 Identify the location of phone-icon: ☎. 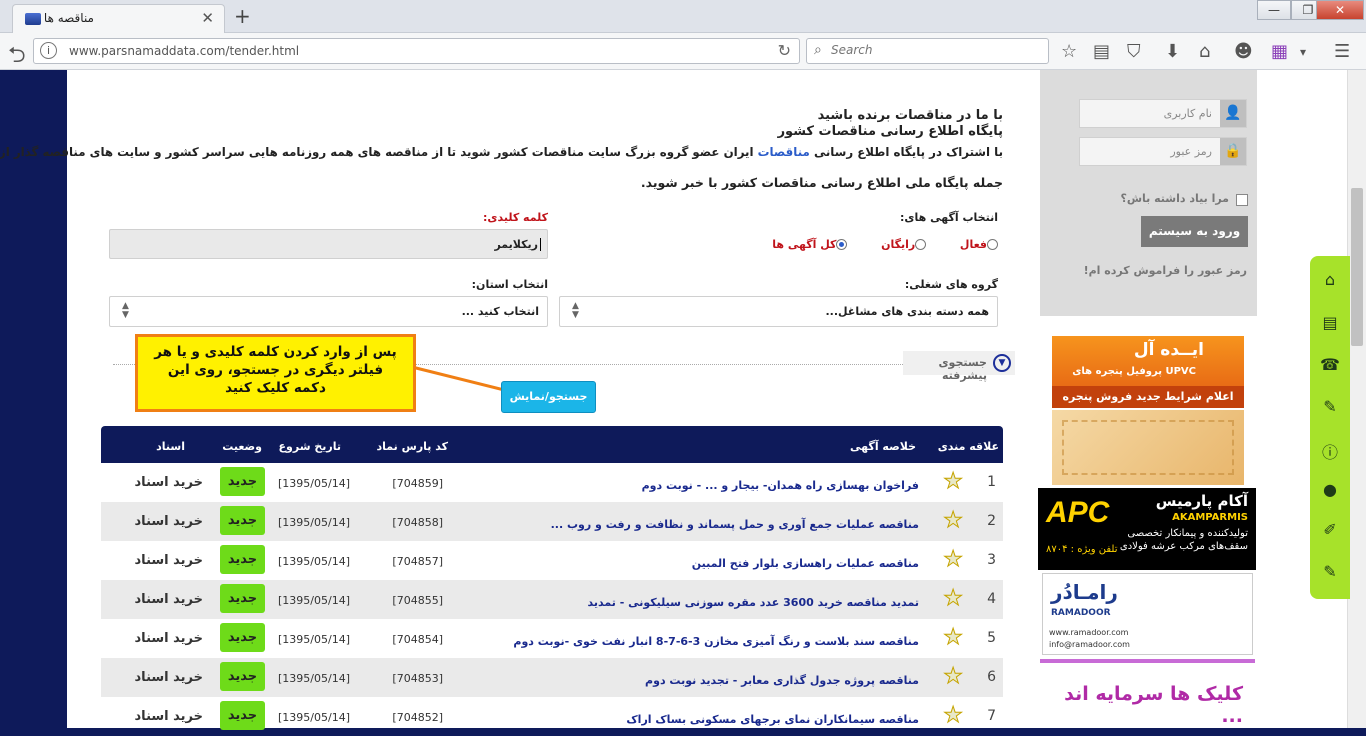
(1330, 364).